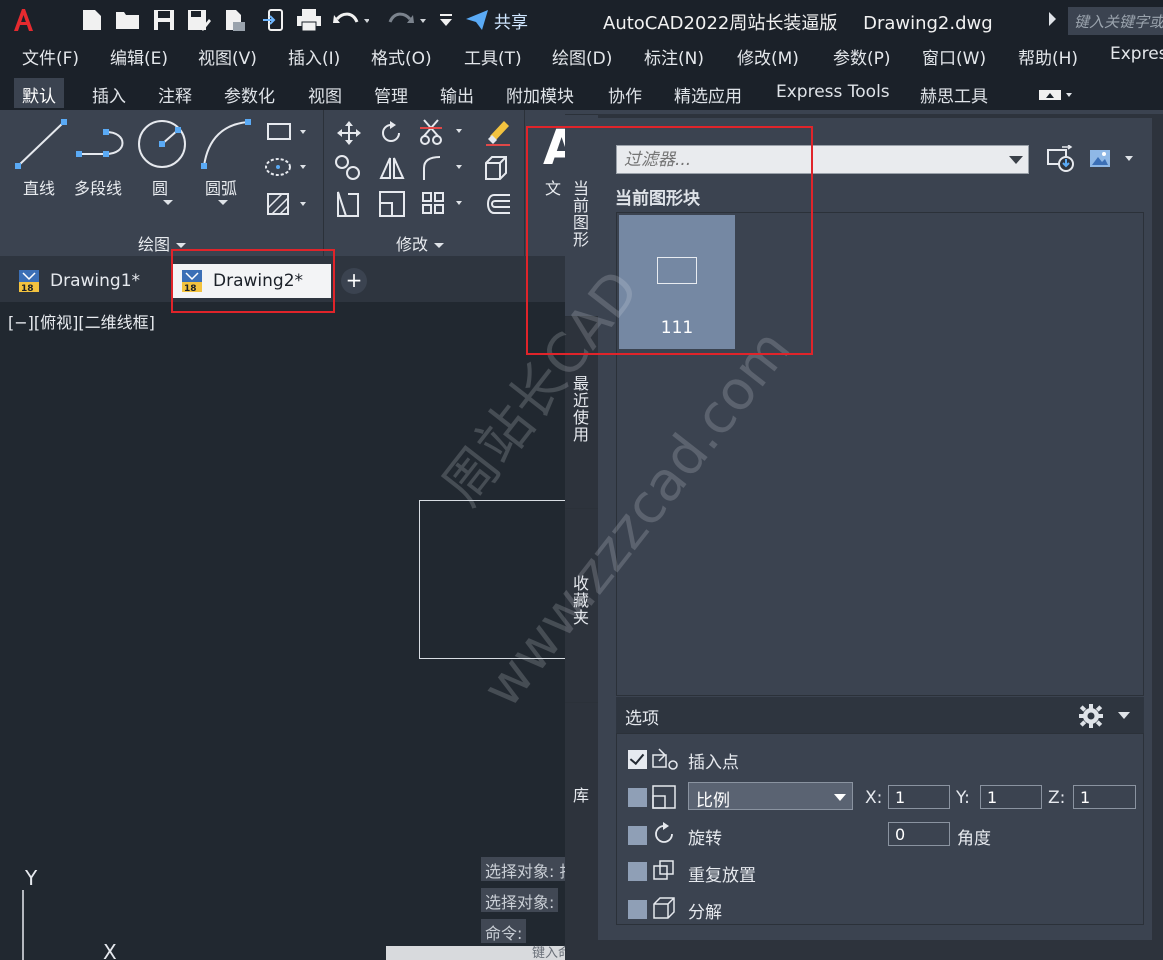 This screenshot has width=1163, height=960. Describe the element at coordinates (128, 20) in the screenshot. I see `open-folder-icon` at that location.